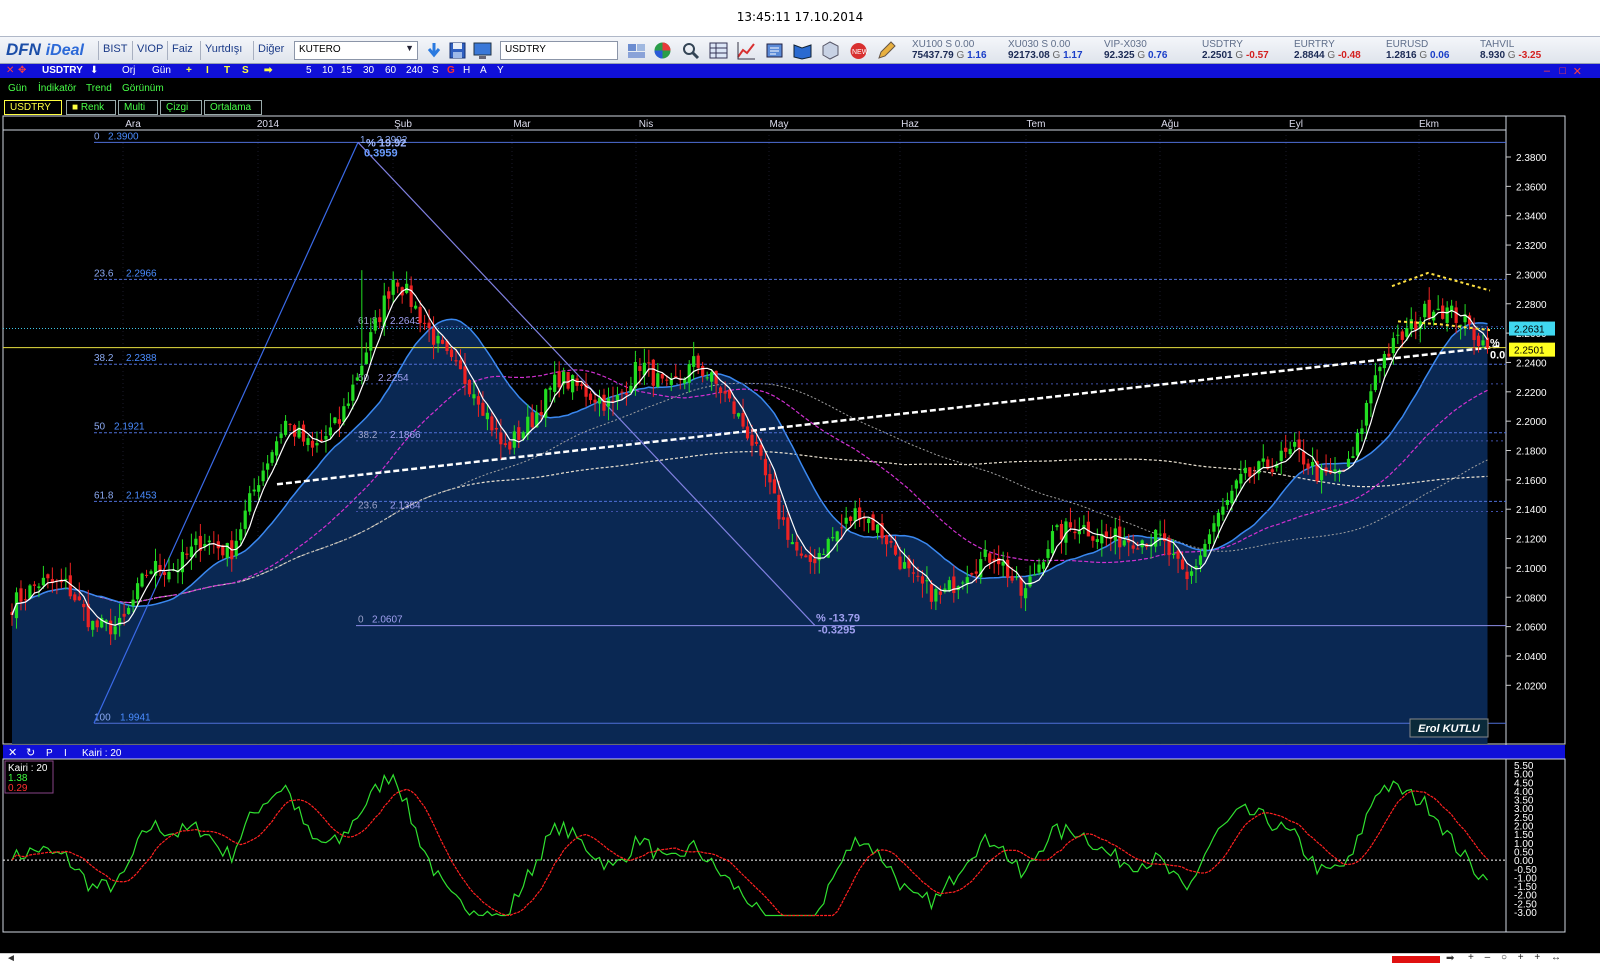 The image size is (1600, 966). Describe the element at coordinates (1510, 50) in the screenshot. I see `quote-tahvil: TAHVIL 8.930 G -3.25` at that location.